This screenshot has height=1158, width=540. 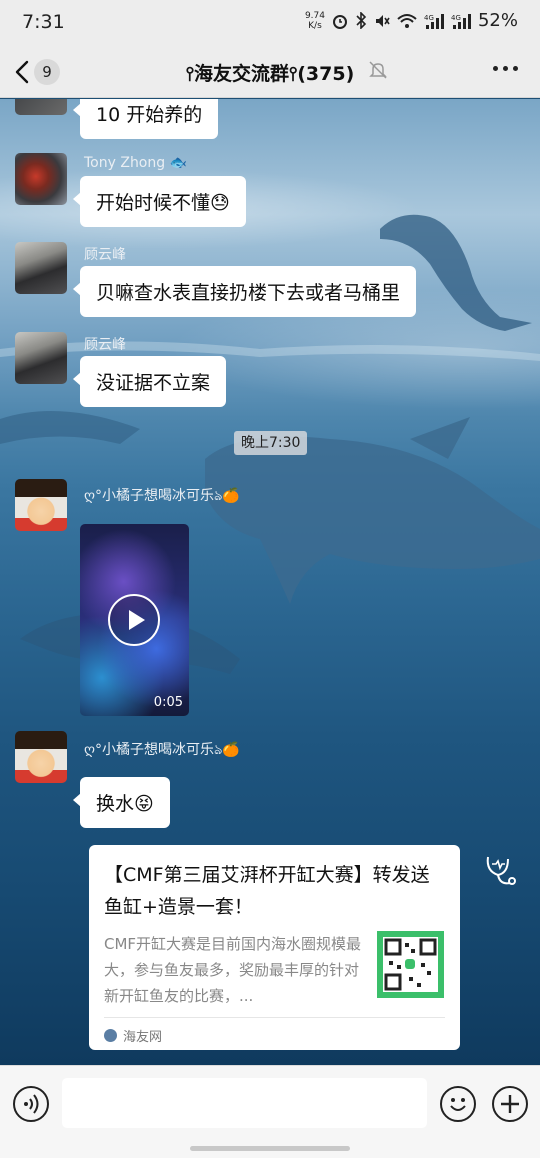 I want to click on status-bar: 7:31 9.74 K/s 4G 4G 52%, so click(x=270, y=23).